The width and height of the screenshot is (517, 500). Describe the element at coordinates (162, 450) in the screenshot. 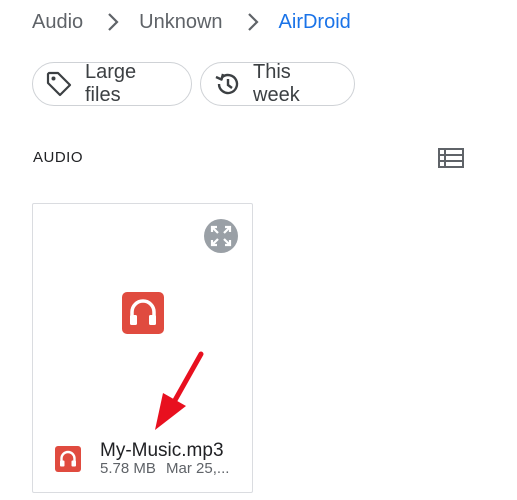

I see `file-name: My-Music.mp3` at that location.